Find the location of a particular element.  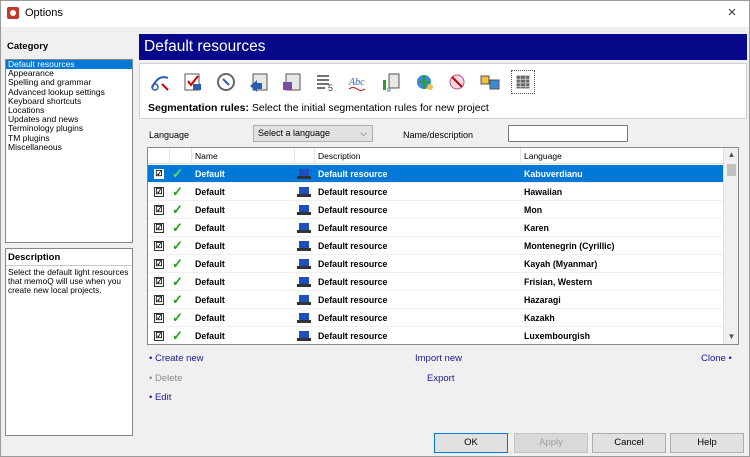

create-new-link: • Create new is located at coordinates (176, 358).